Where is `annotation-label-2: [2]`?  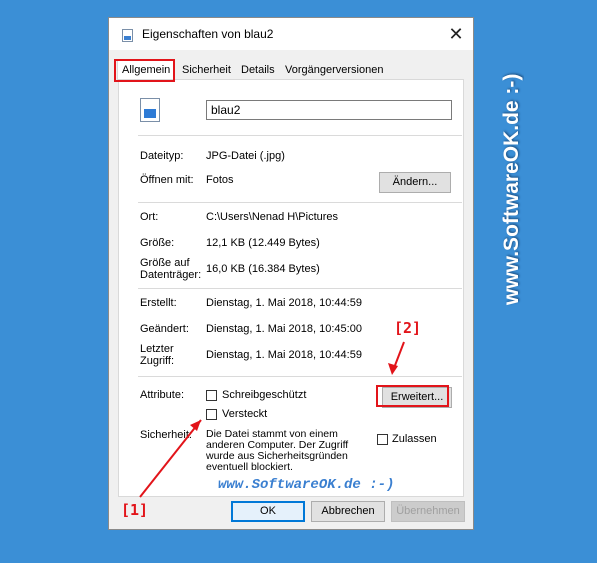 annotation-label-2: [2] is located at coordinates (408, 328).